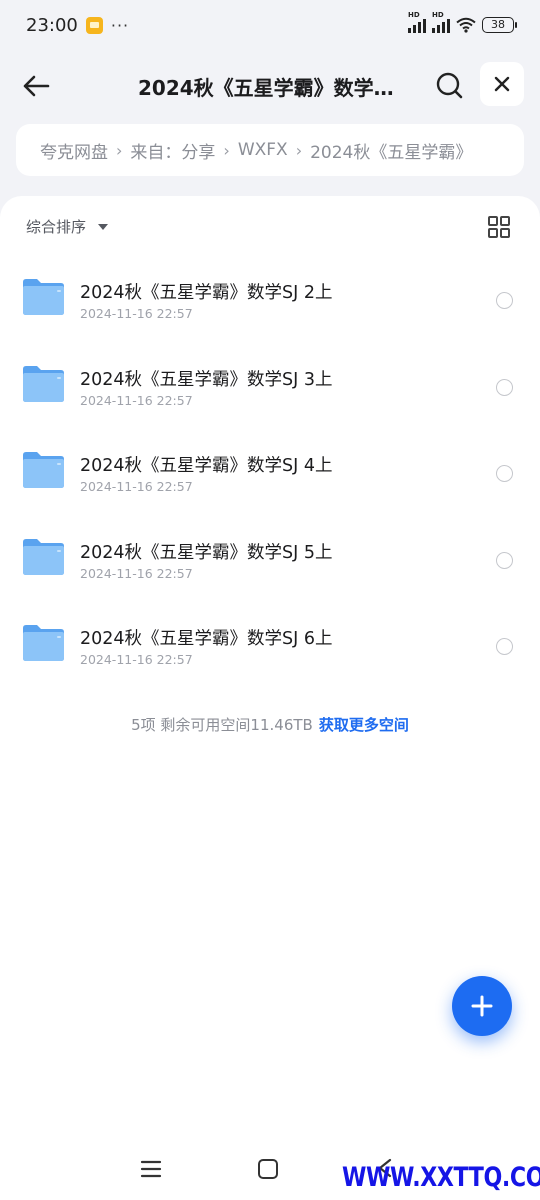  I want to click on close-icon, so click(502, 84).